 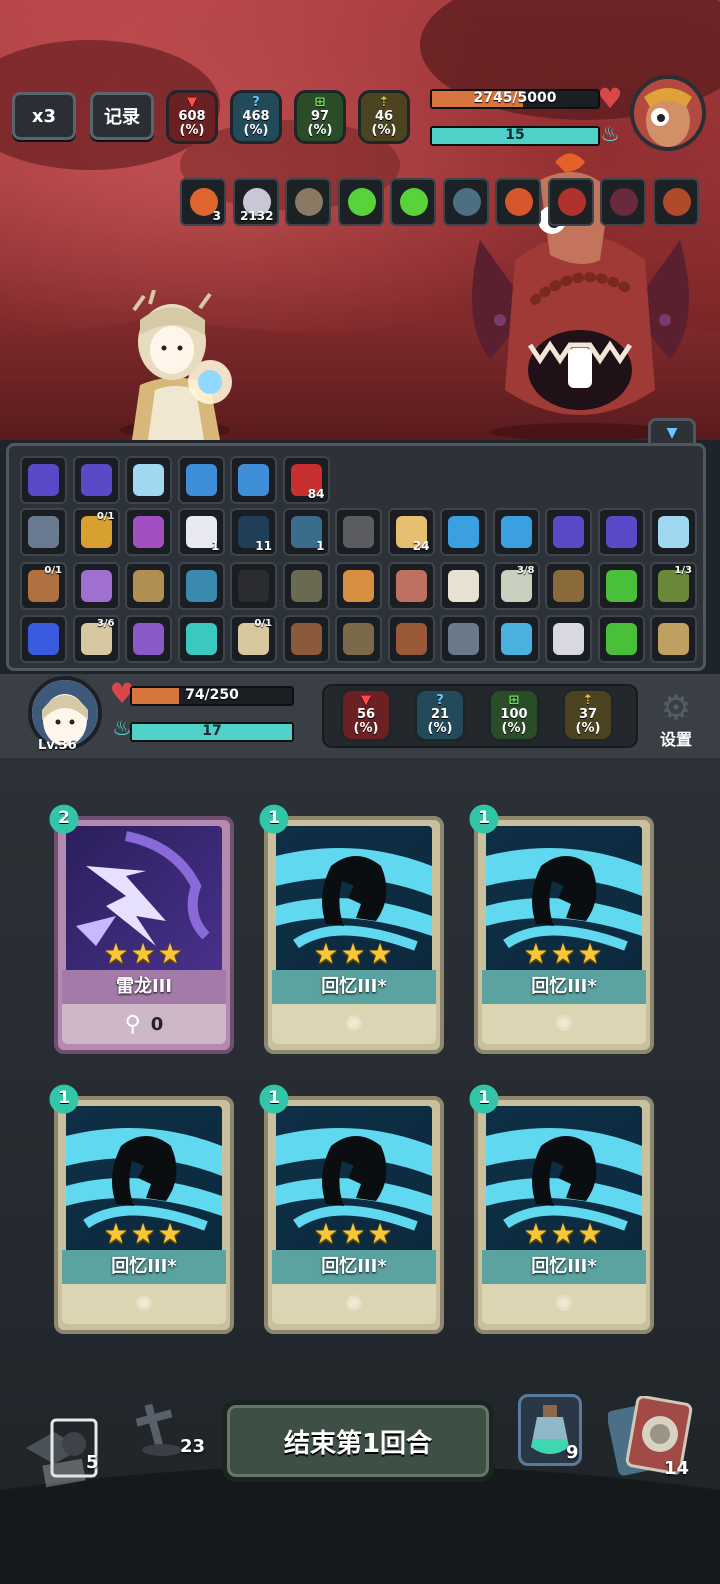 What do you see at coordinates (44, 116) in the screenshot?
I see `speed-button: x3` at bounding box center [44, 116].